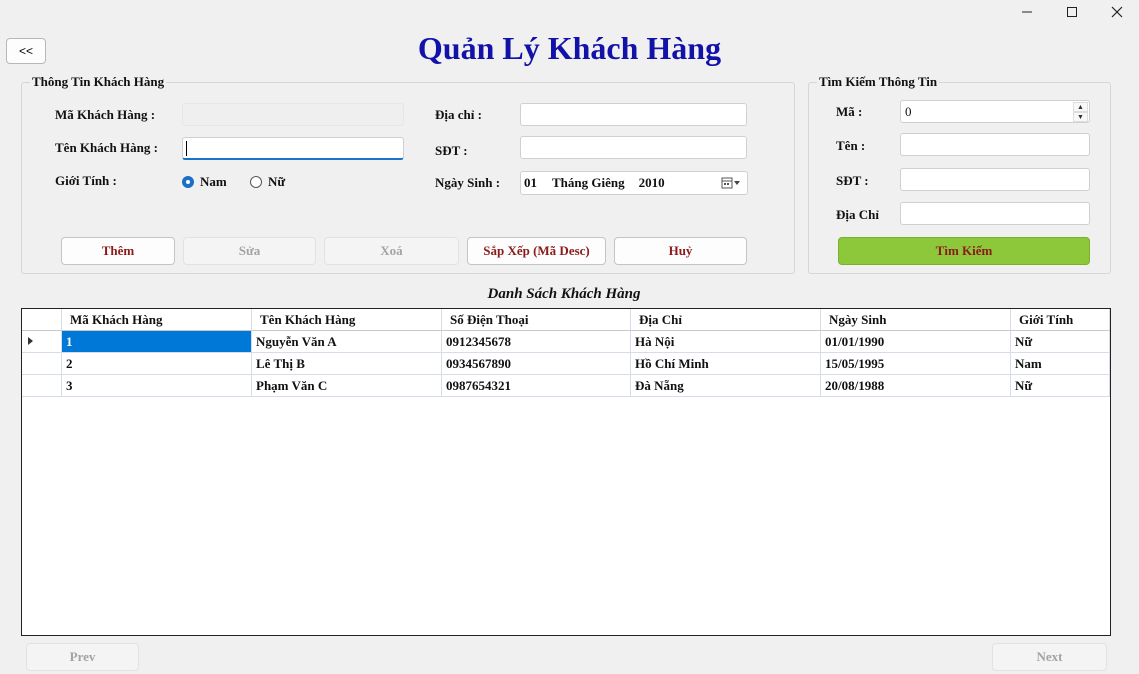  Describe the element at coordinates (157, 364) in the screenshot. I see `cell-id: 2` at that location.